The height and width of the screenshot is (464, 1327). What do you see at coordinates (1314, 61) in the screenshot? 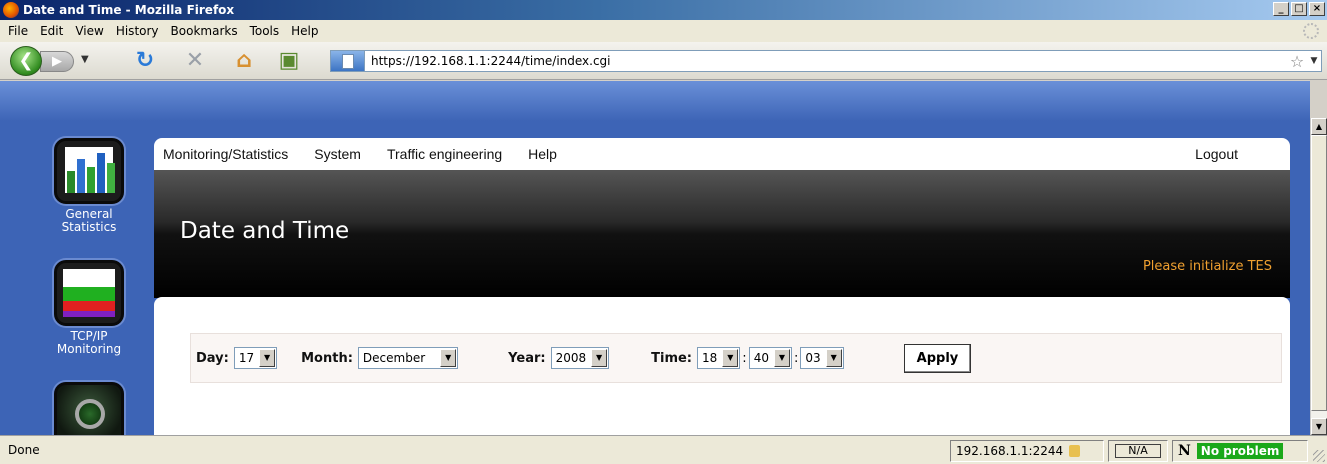
I see `url-dropdown-icon: ▼` at bounding box center [1314, 61].